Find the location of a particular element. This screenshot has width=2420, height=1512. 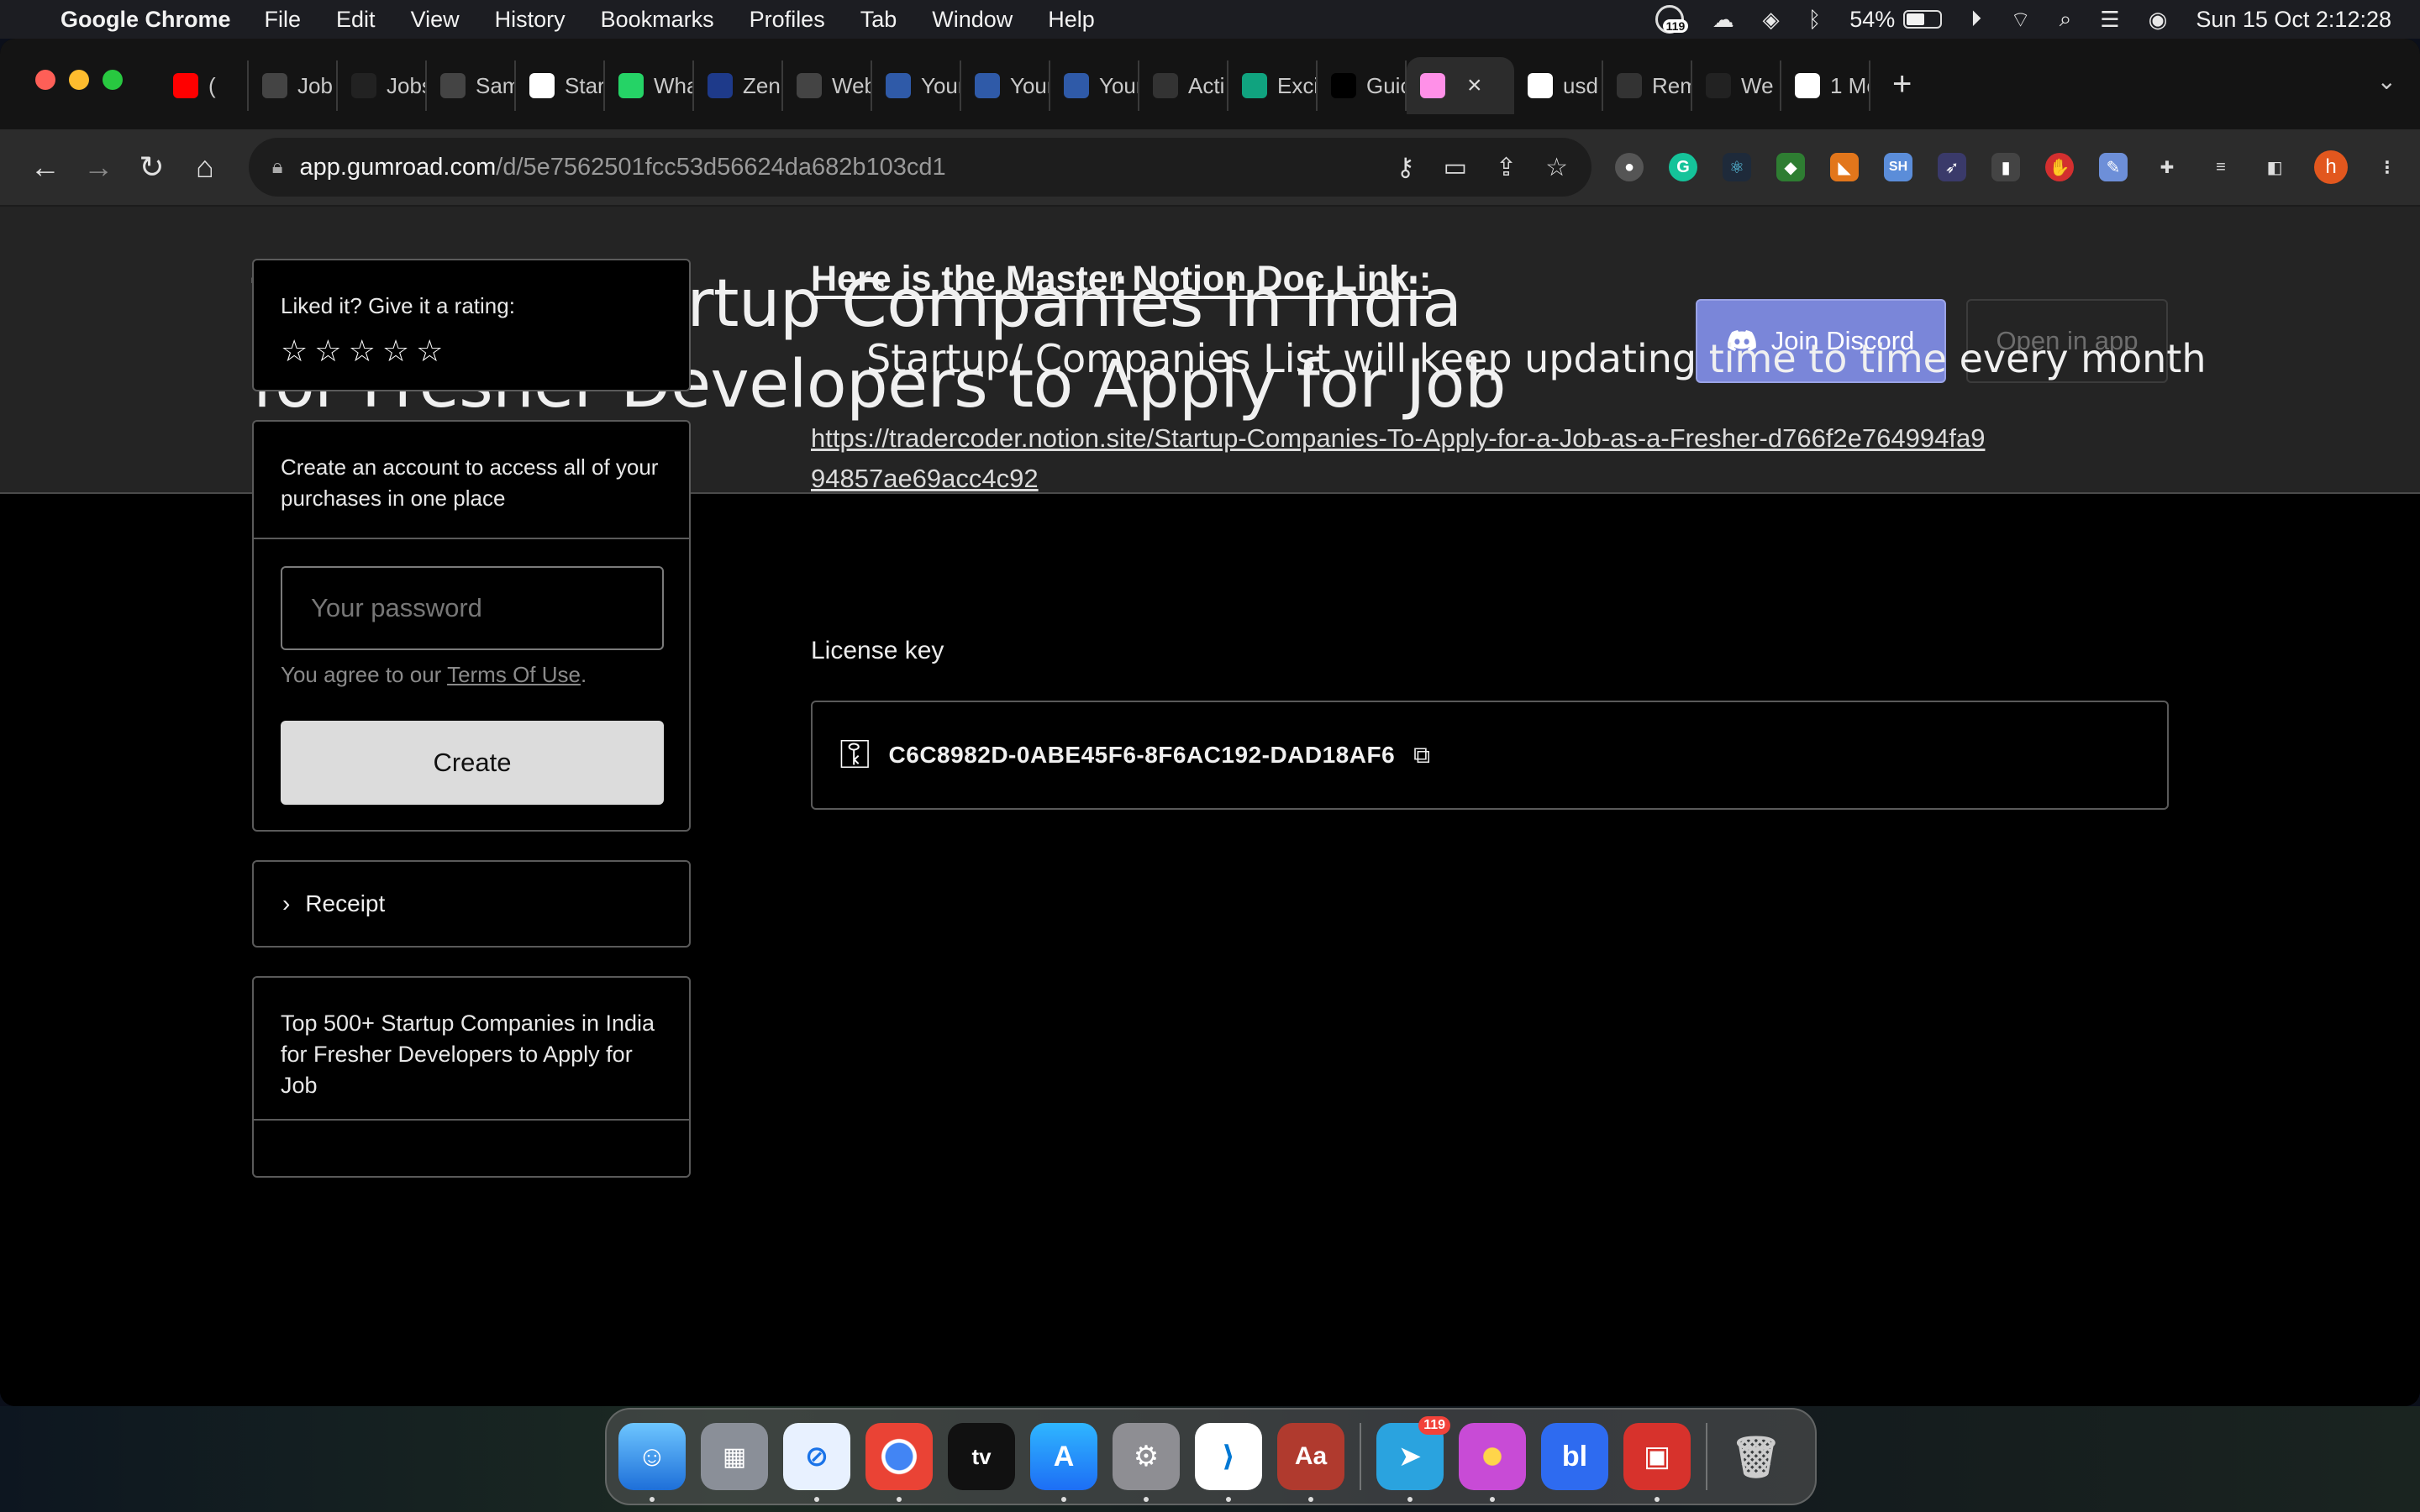

whatsapp-icon is located at coordinates (631, 85).